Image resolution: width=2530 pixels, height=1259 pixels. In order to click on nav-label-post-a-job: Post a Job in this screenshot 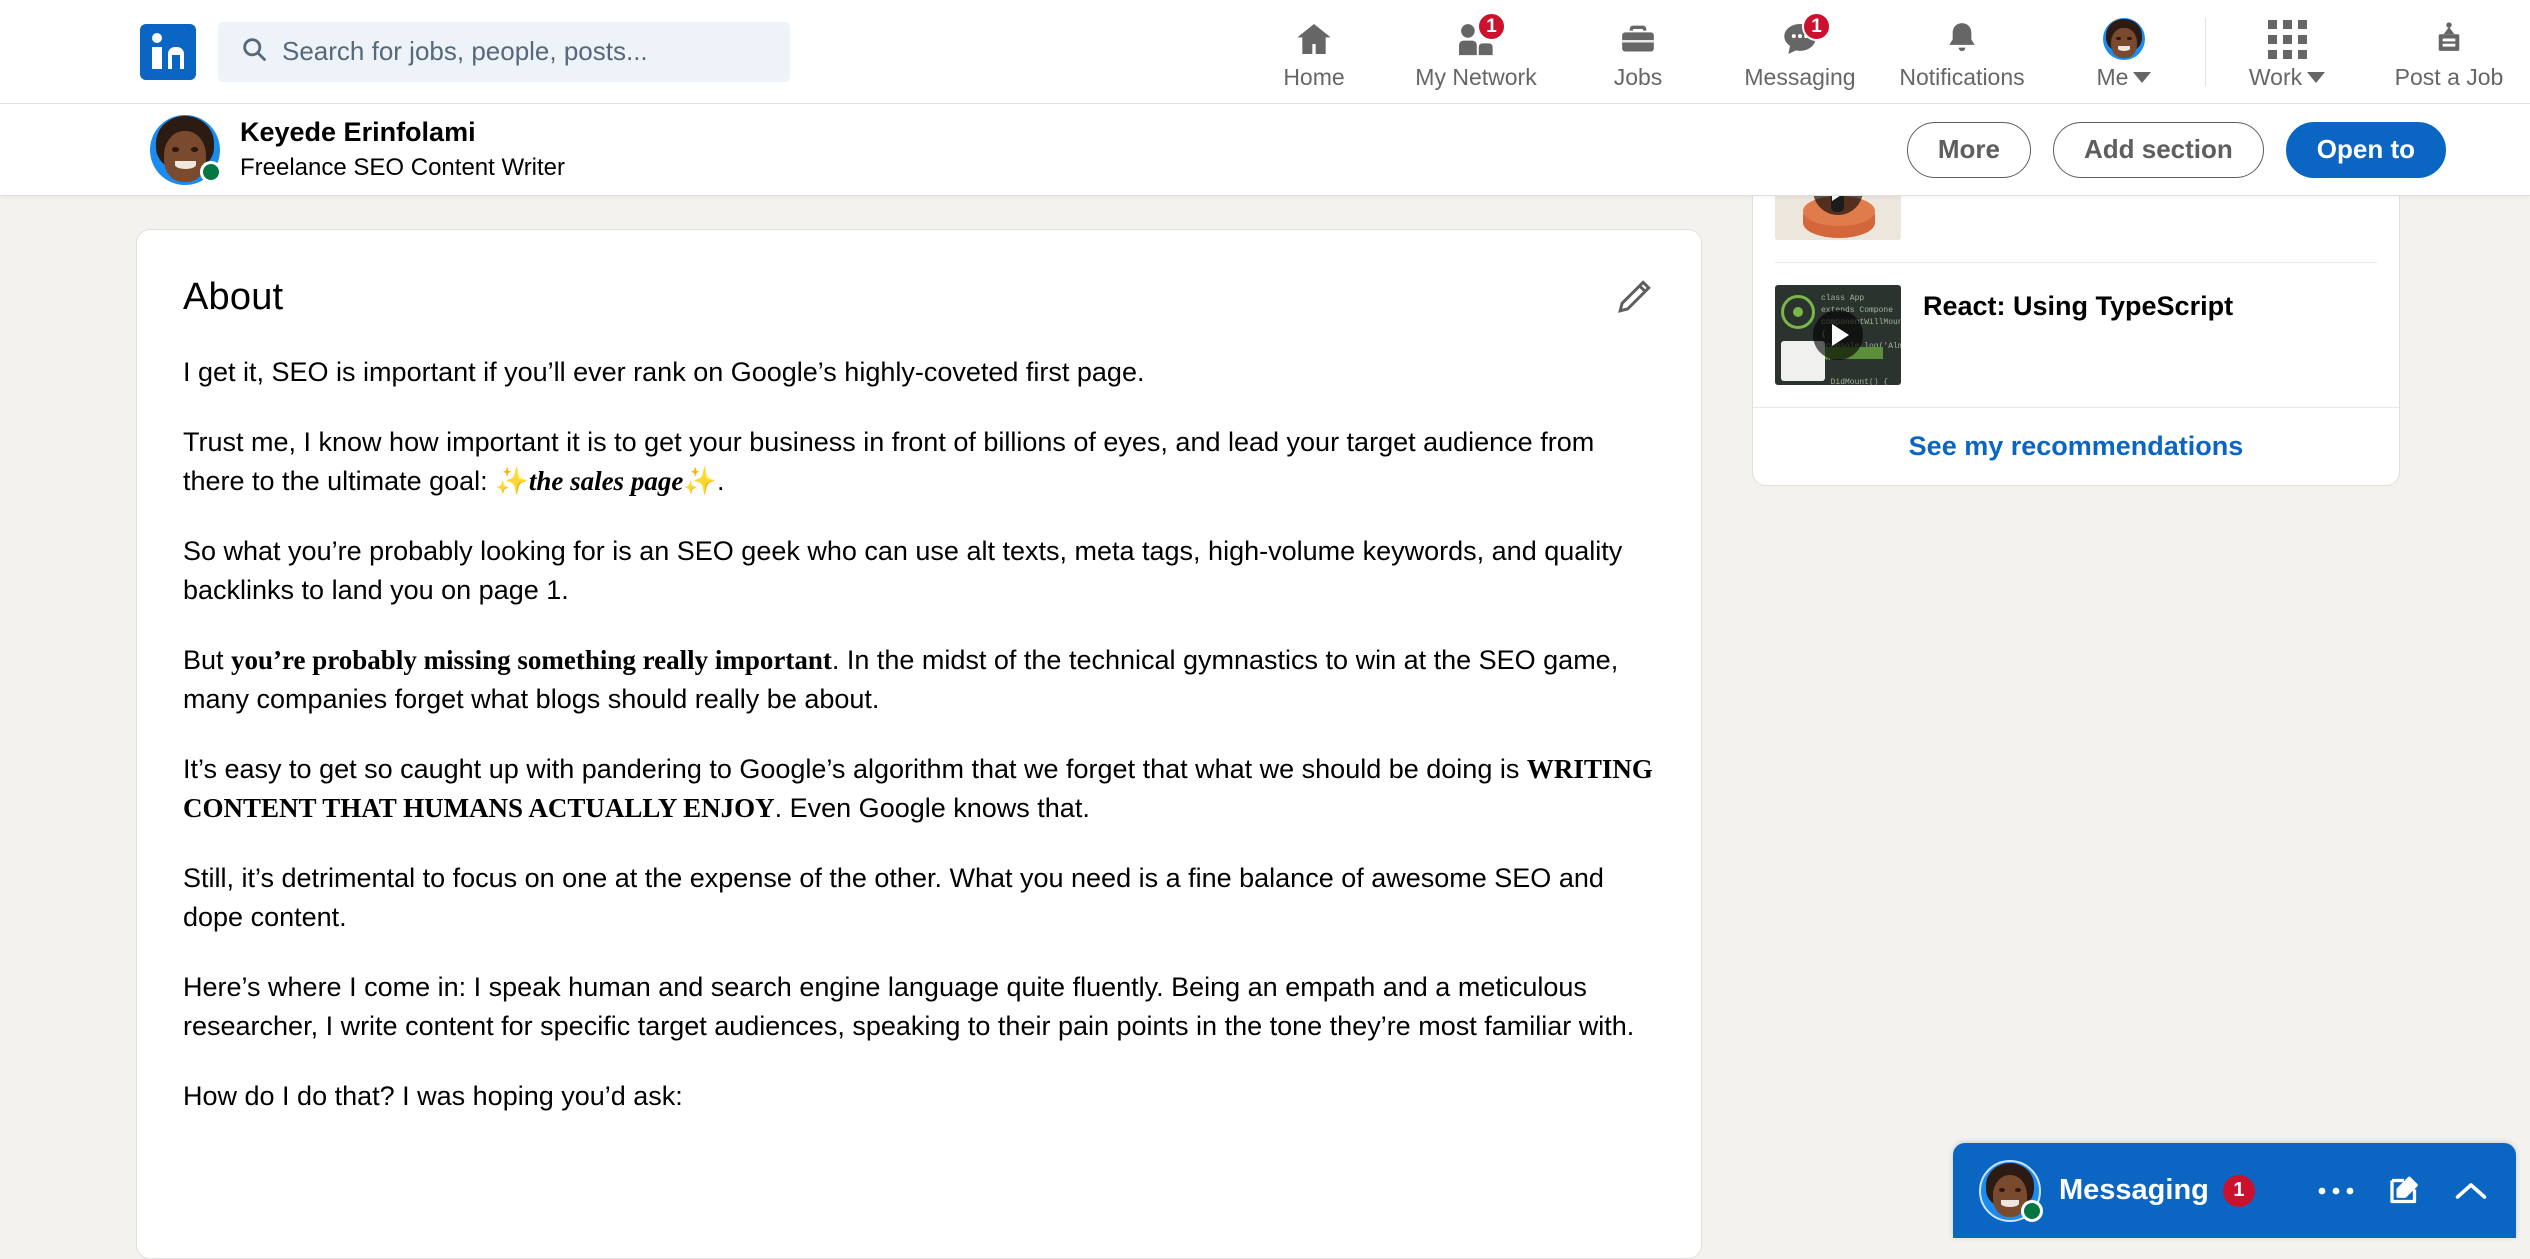, I will do `click(2449, 77)`.